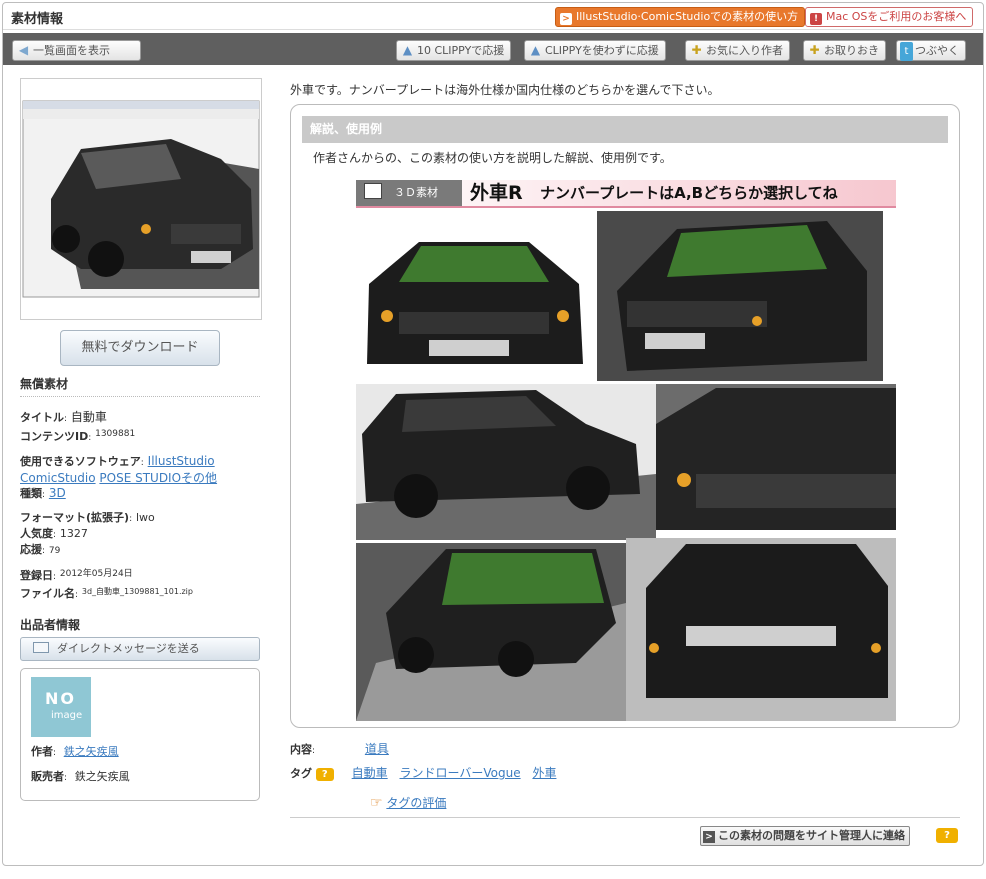 The height and width of the screenshot is (879, 986). Describe the element at coordinates (102, 776) in the screenshot. I see `vendor-value: 鉄之矢疾風` at that location.